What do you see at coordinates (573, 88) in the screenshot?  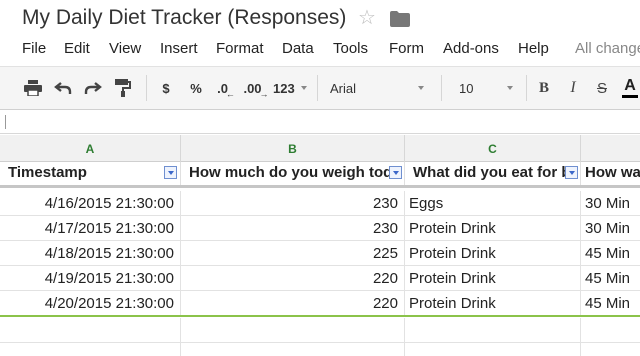 I see `italic-button: I` at bounding box center [573, 88].